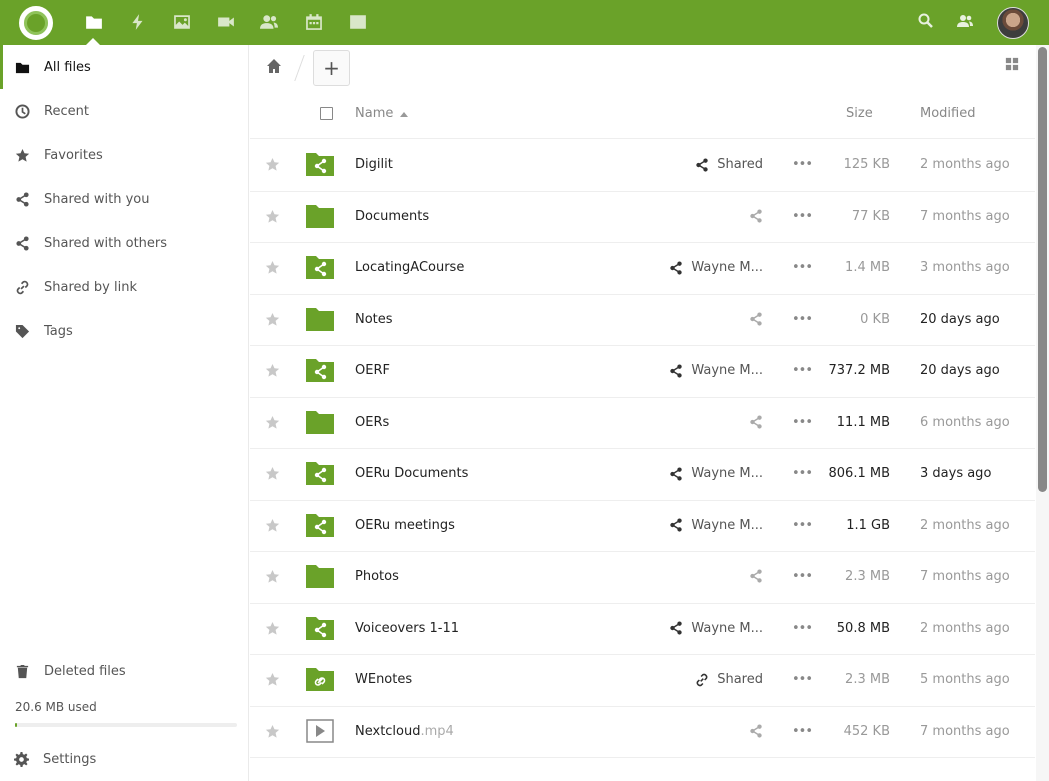 The height and width of the screenshot is (781, 1049). What do you see at coordinates (409, 267) in the screenshot?
I see `file-name: LocatingACourse` at bounding box center [409, 267].